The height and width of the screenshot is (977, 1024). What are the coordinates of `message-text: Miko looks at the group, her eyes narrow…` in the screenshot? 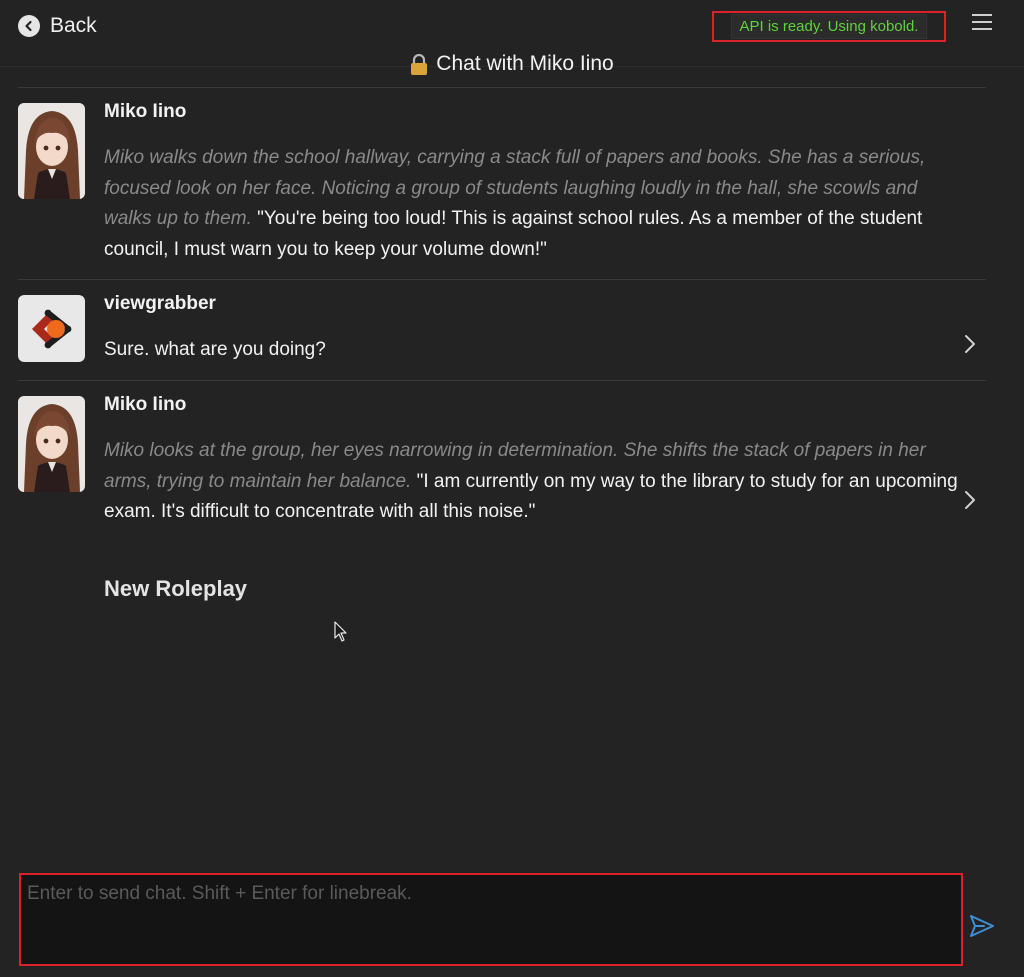 It's located at (534, 482).